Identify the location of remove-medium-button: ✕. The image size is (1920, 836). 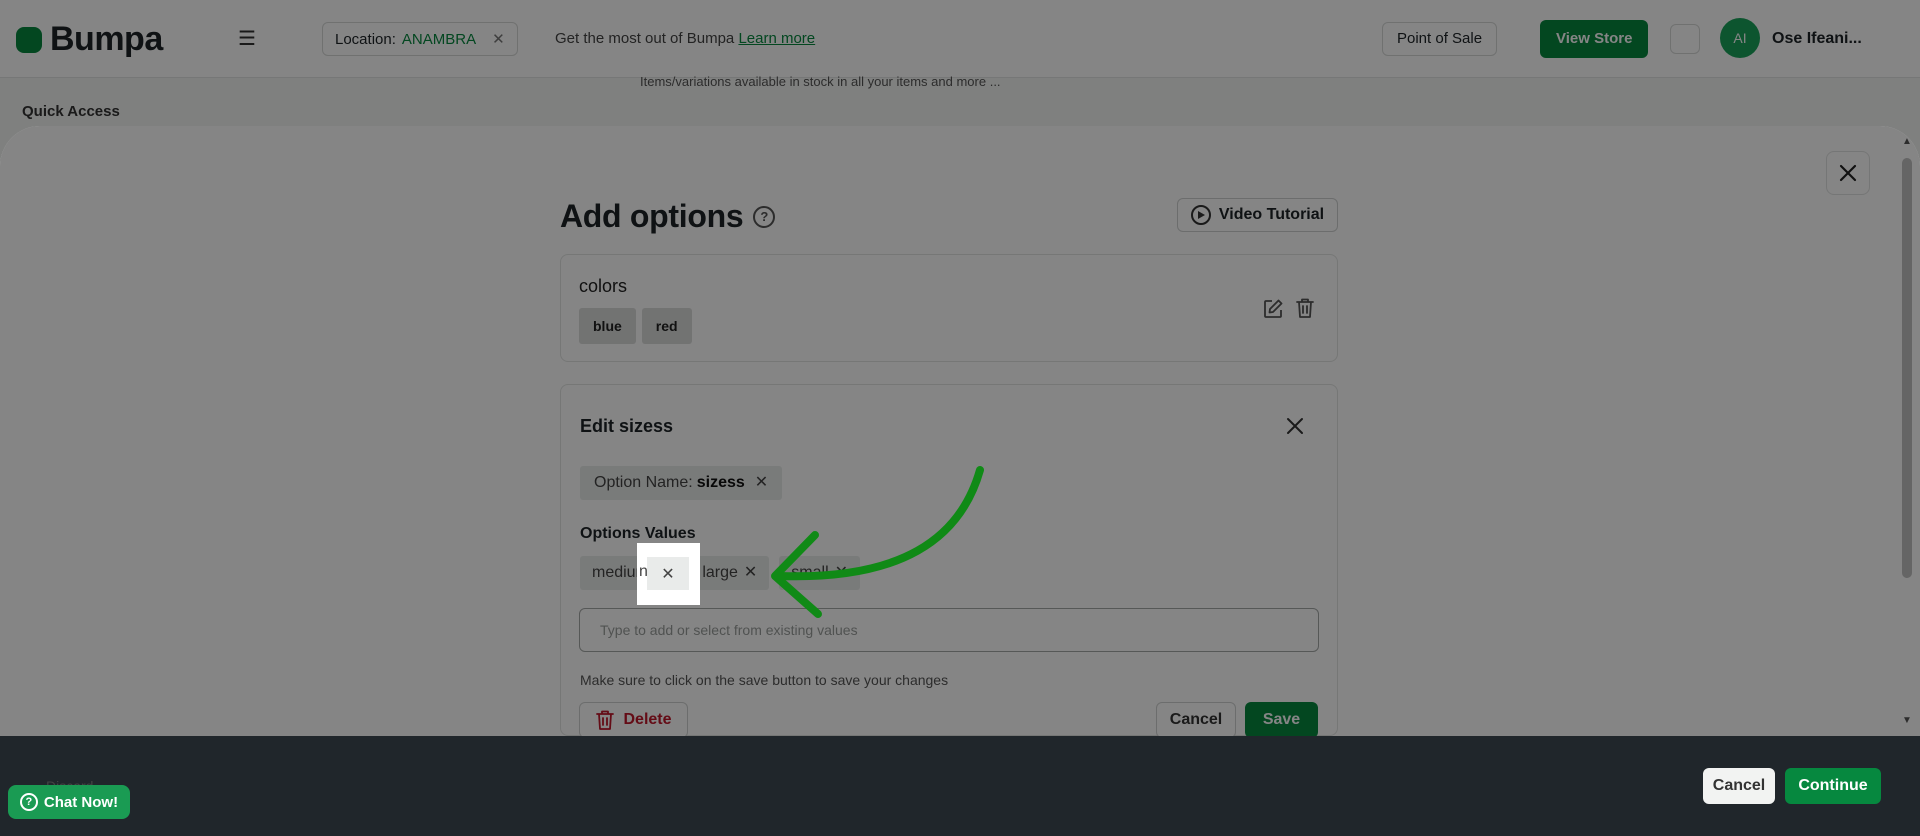
(668, 573).